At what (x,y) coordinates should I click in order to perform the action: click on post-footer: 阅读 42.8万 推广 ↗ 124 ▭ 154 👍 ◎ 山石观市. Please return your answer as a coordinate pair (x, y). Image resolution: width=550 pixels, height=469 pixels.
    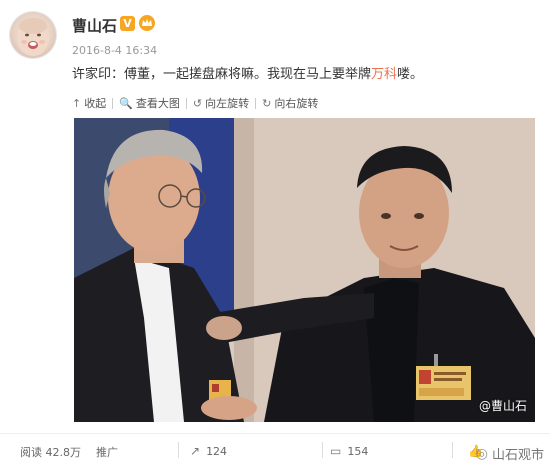
    Looking at the image, I should click on (275, 451).